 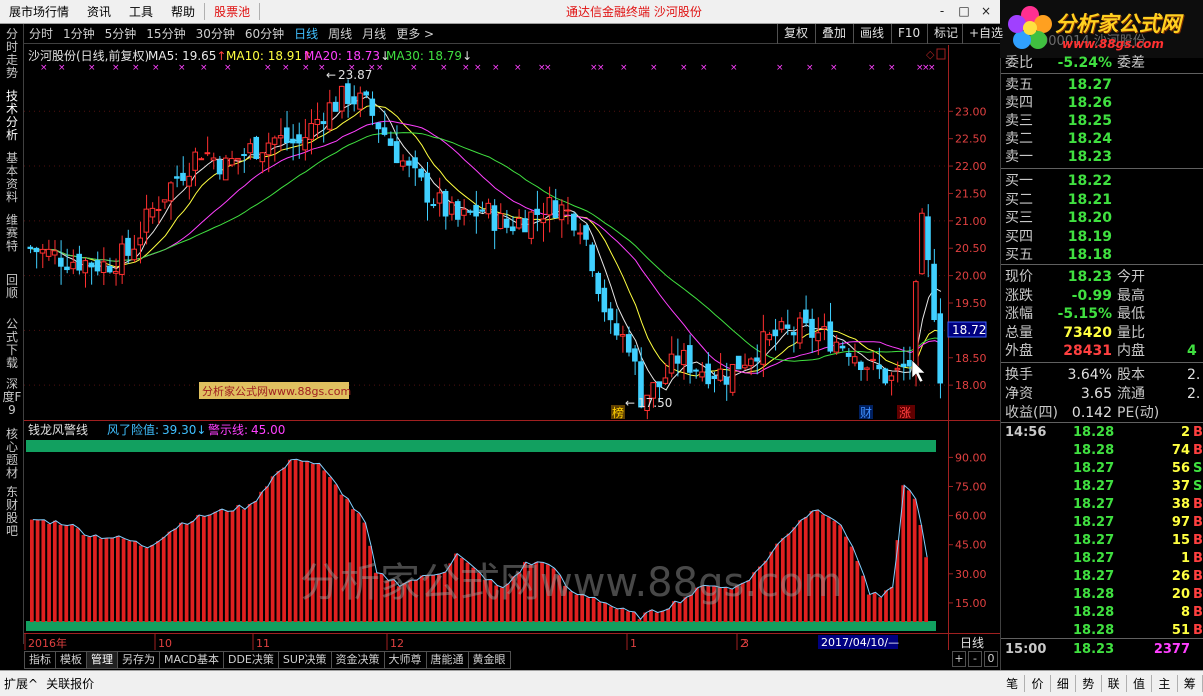 I want to click on qtab-4: 联, so click(x=1114, y=683).